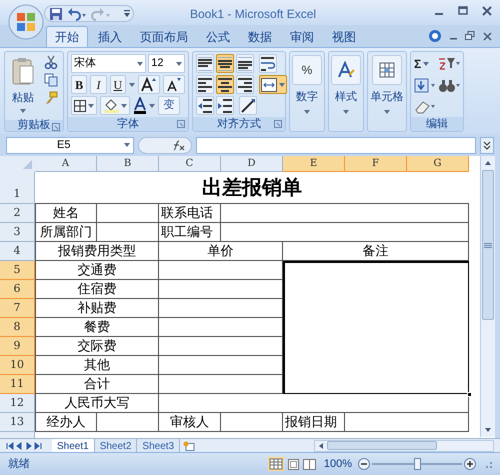 This screenshot has height=475, width=500. What do you see at coordinates (449, 63) in the screenshot?
I see `sort-filter-icon` at bounding box center [449, 63].